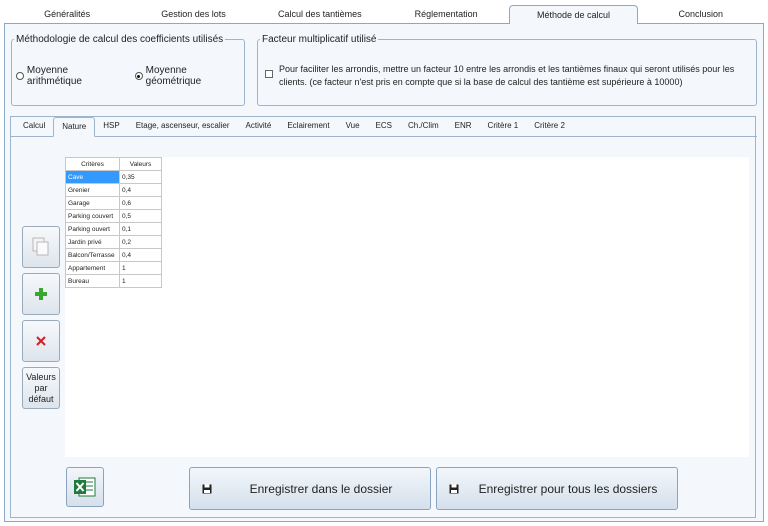 This screenshot has height=526, width=768. I want to click on cell-valeur: 0,5, so click(140, 216).